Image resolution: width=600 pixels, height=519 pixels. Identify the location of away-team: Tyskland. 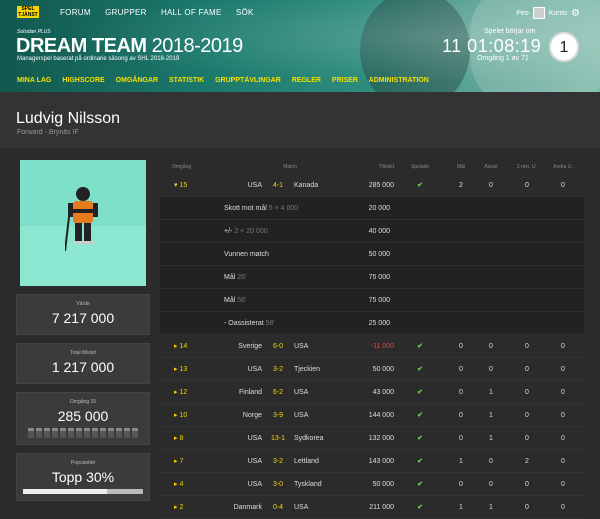
(308, 484).